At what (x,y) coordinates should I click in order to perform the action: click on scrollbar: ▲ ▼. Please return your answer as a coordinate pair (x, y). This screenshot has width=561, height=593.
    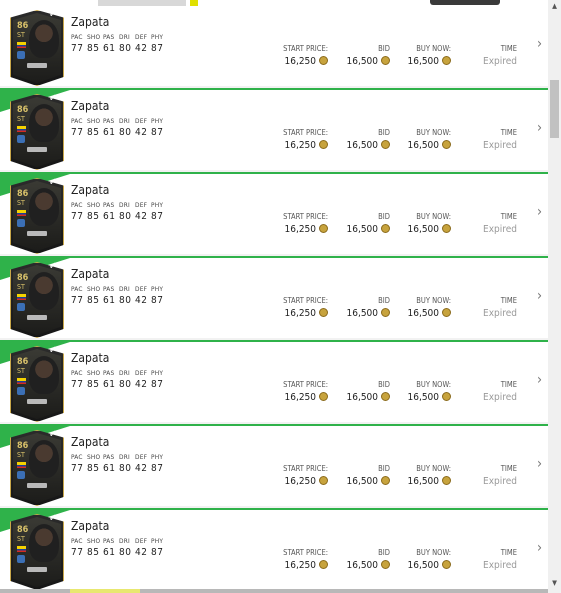
    Looking at the image, I should click on (554, 296).